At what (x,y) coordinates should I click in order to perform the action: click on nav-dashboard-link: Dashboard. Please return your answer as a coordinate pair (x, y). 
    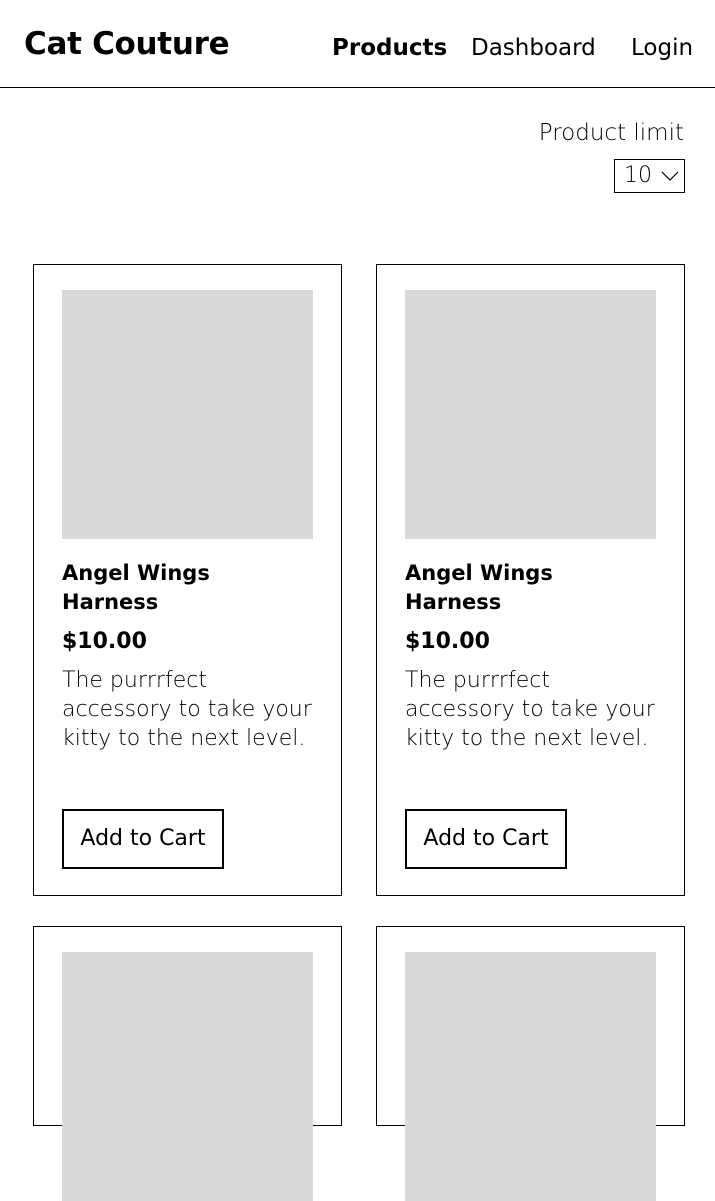
    Looking at the image, I should click on (533, 48).